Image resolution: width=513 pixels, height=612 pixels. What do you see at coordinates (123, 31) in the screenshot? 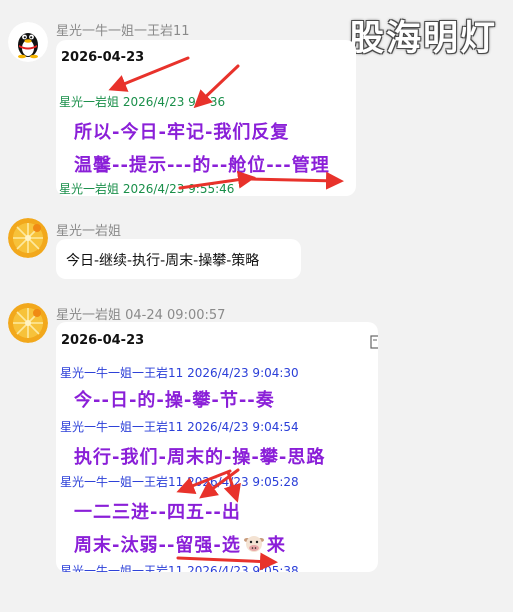
I see `sender-name: 星光一牛一姐一王岩11` at bounding box center [123, 31].